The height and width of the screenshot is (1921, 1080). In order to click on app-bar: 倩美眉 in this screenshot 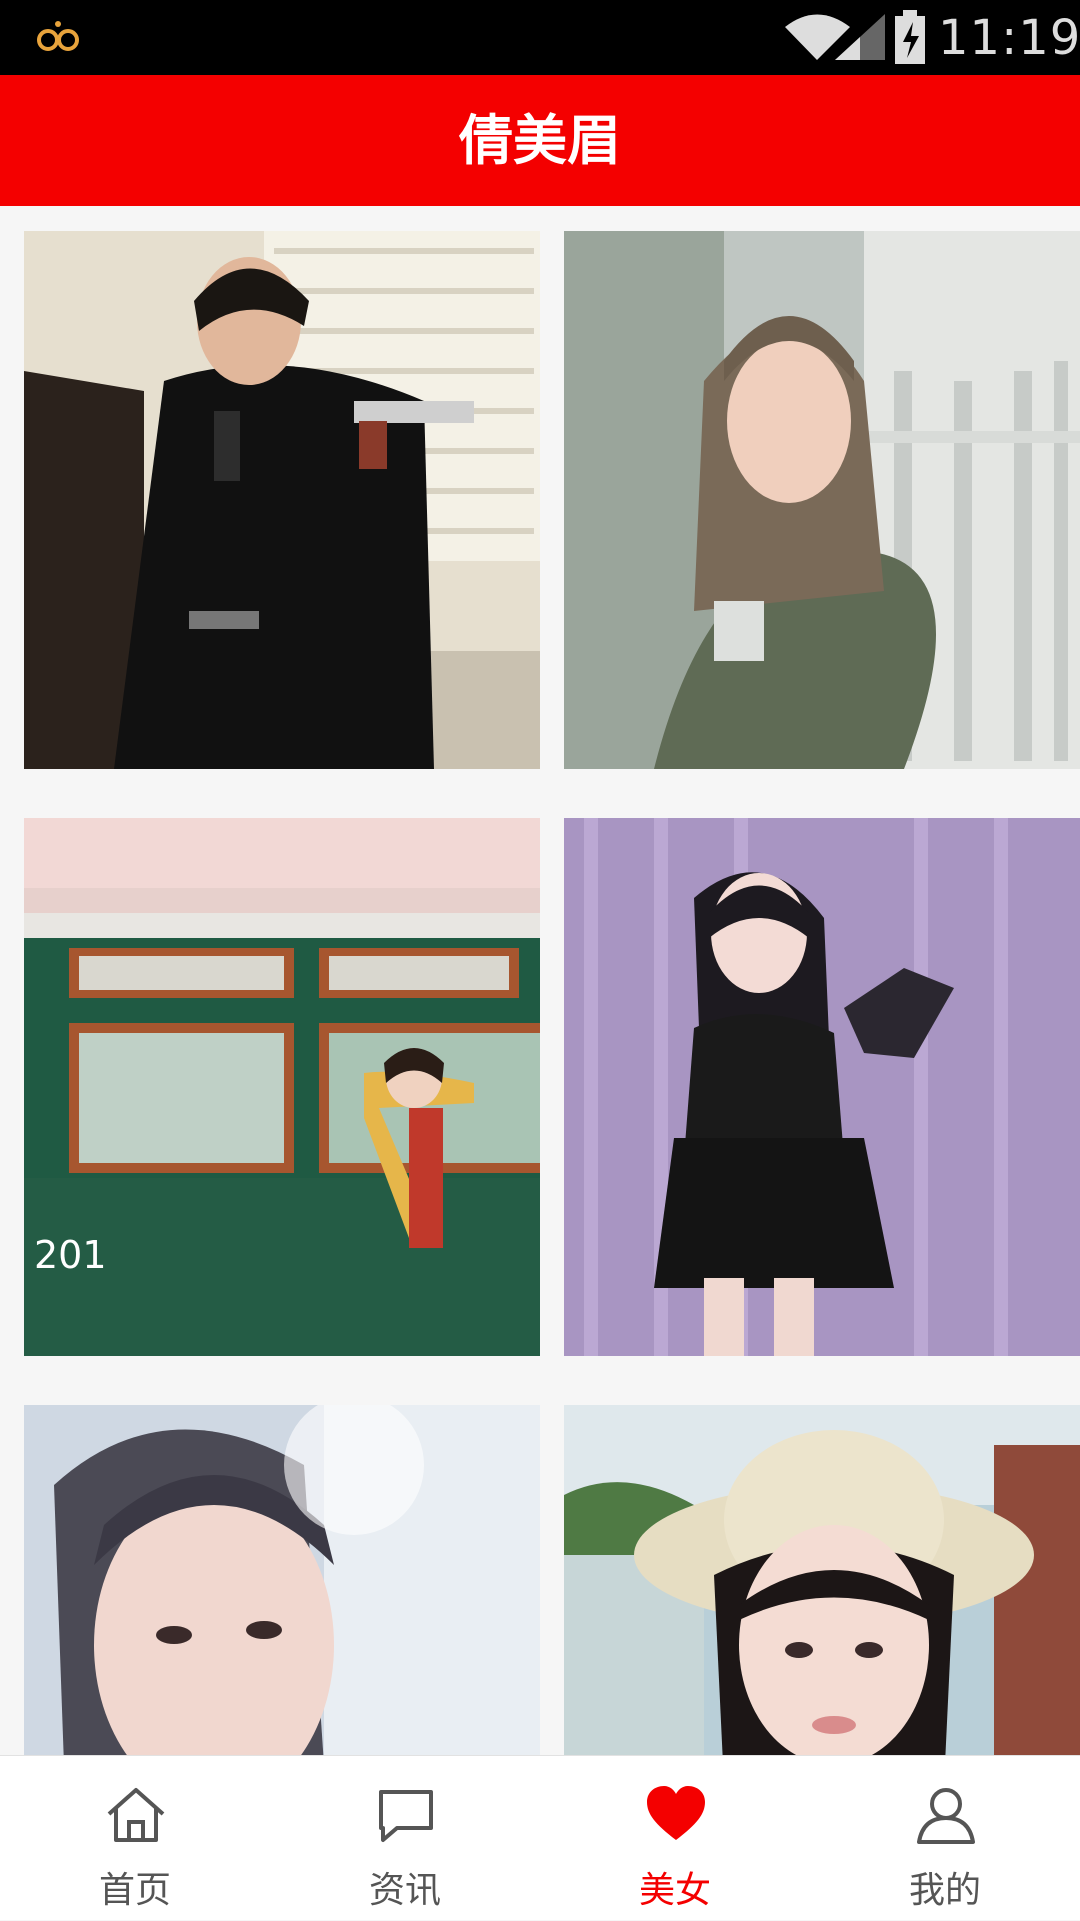, I will do `click(540, 140)`.